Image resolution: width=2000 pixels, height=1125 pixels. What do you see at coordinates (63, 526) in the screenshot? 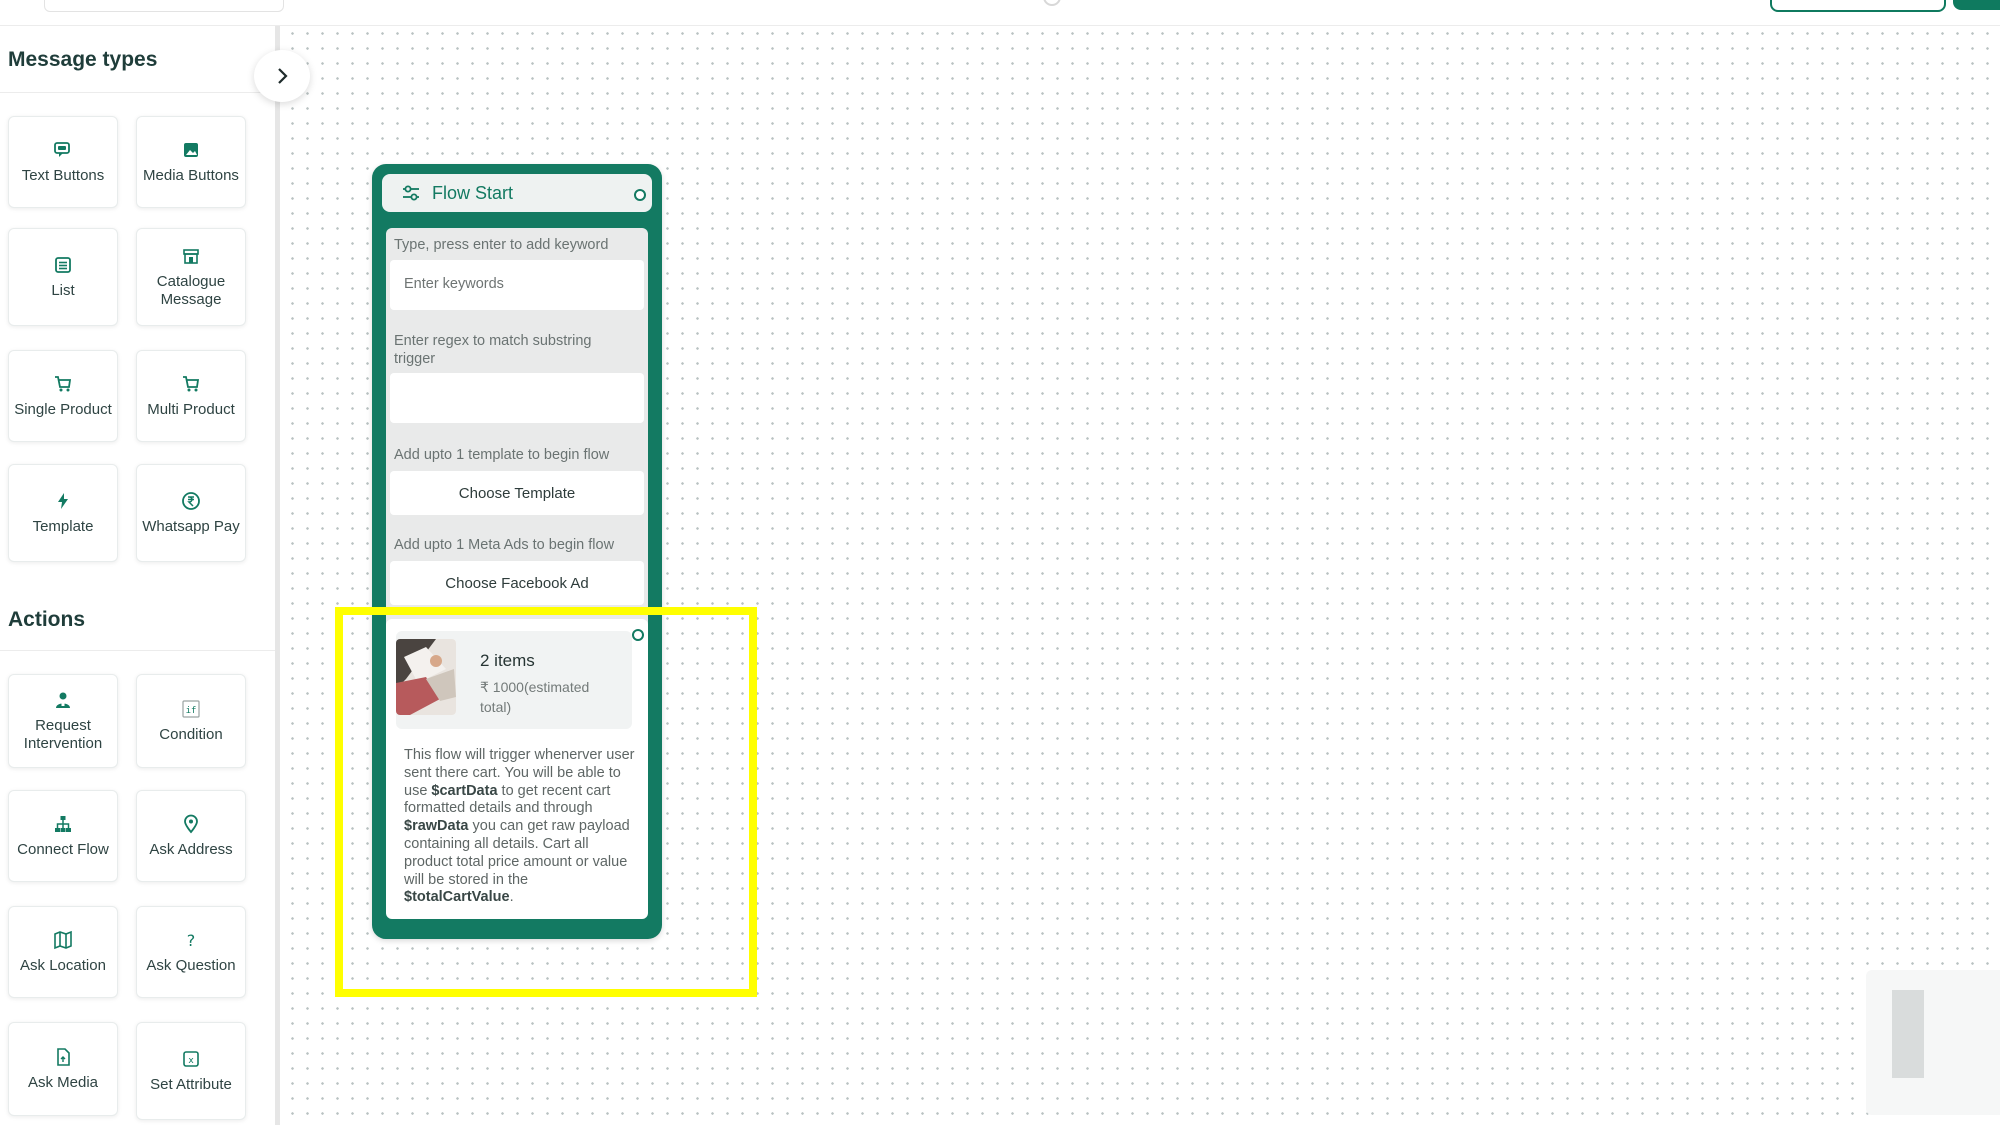
I see `tile-label: Template` at bounding box center [63, 526].